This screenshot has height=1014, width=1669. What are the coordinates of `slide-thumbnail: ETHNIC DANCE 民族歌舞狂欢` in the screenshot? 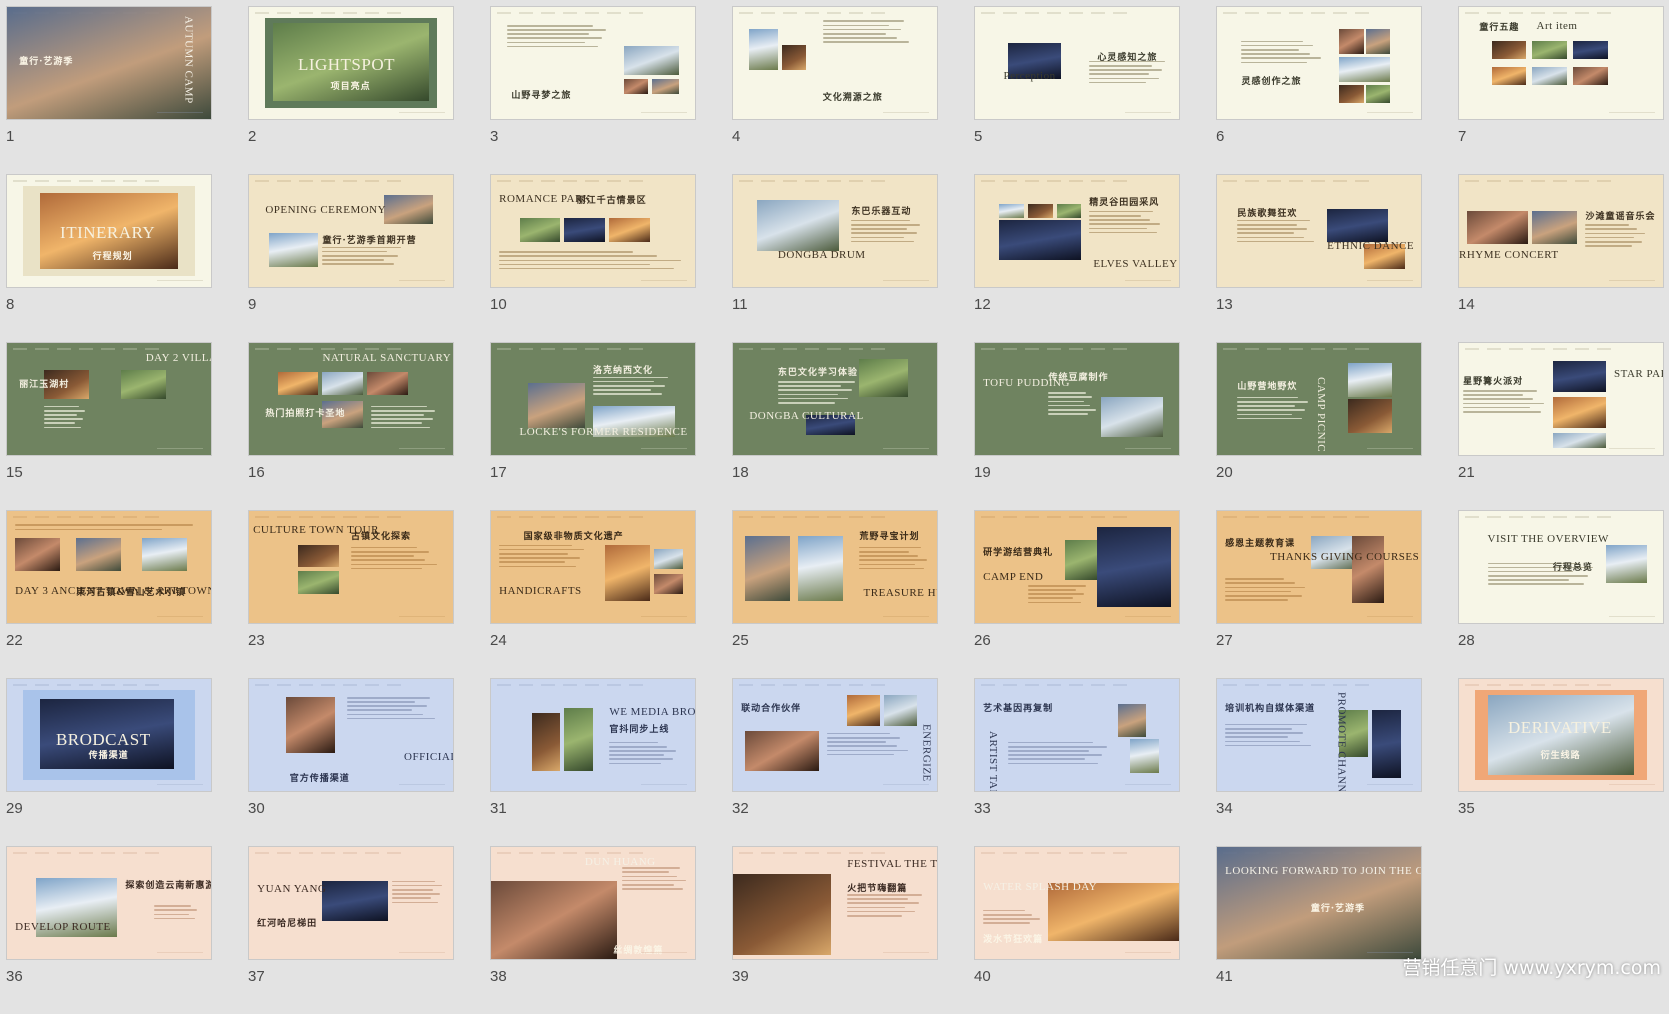 It's located at (1319, 231).